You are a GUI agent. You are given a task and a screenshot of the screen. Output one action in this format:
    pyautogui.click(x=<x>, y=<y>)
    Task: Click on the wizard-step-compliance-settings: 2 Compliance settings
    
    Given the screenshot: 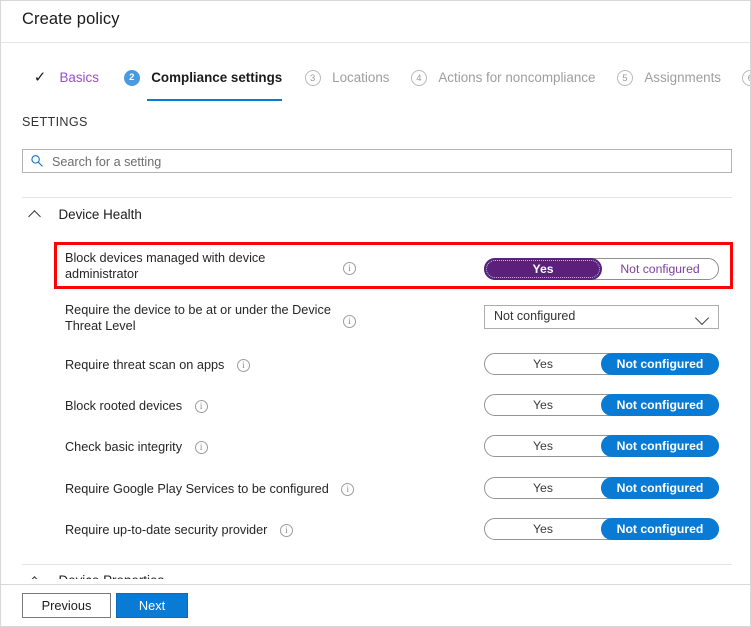 What is the action you would take?
    pyautogui.click(x=203, y=84)
    